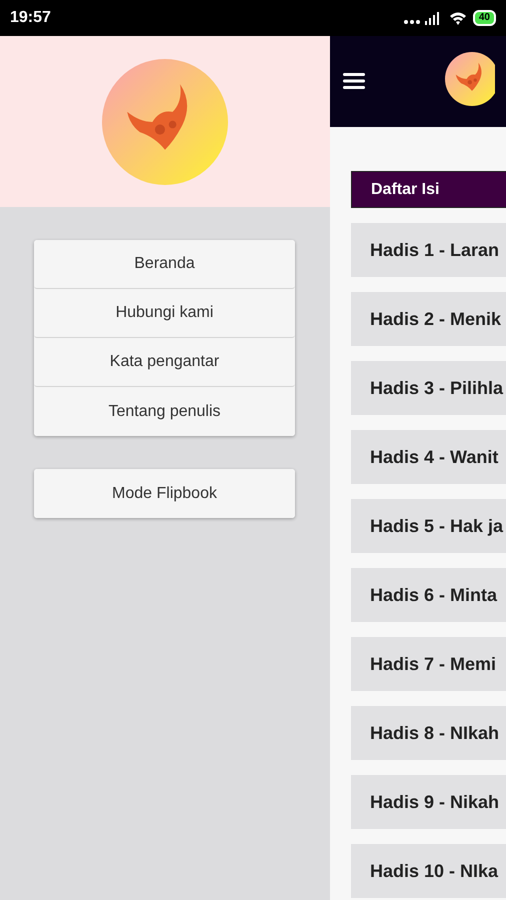 Image resolution: width=506 pixels, height=900 pixels. What do you see at coordinates (428, 189) in the screenshot?
I see `section-header: Daftar Isi` at bounding box center [428, 189].